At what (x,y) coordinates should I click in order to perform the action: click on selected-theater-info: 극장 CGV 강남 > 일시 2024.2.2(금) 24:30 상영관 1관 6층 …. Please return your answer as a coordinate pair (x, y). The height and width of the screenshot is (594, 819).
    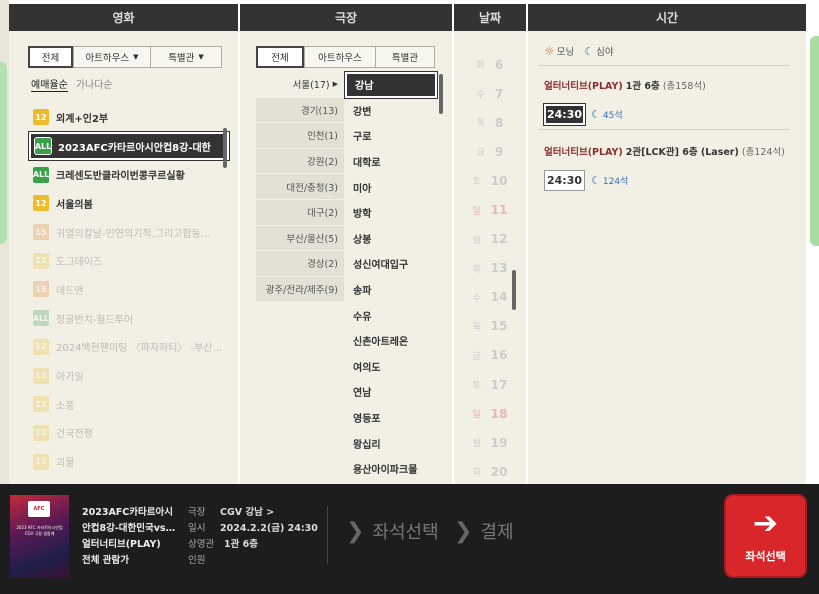
    Looking at the image, I should click on (253, 537).